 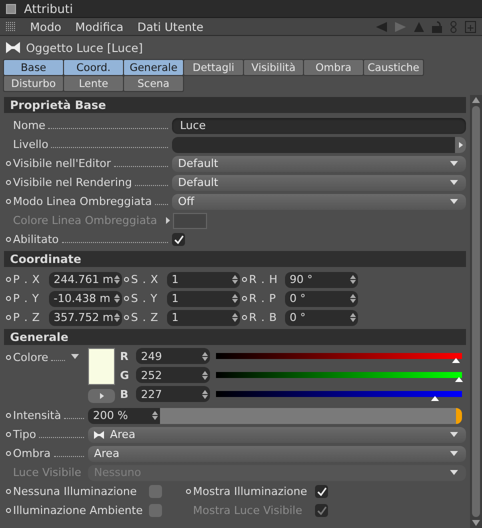 I want to click on arrow-icon, so click(x=460, y=145).